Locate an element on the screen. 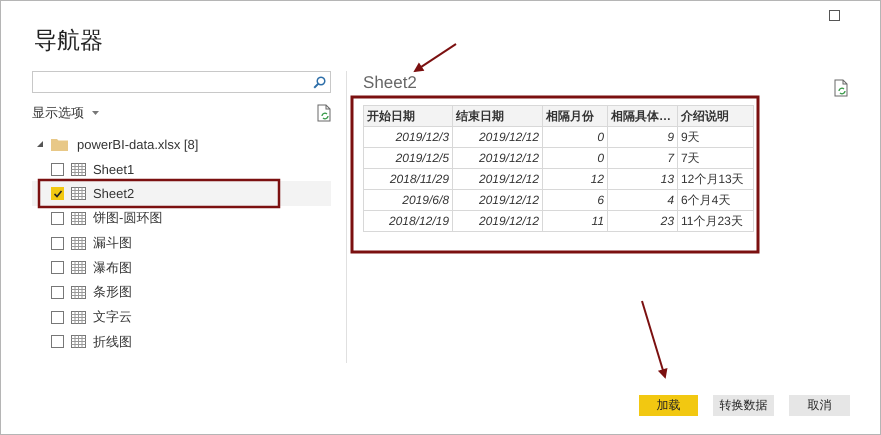 The width and height of the screenshot is (881, 435). table-cell: 13 is located at coordinates (643, 179).